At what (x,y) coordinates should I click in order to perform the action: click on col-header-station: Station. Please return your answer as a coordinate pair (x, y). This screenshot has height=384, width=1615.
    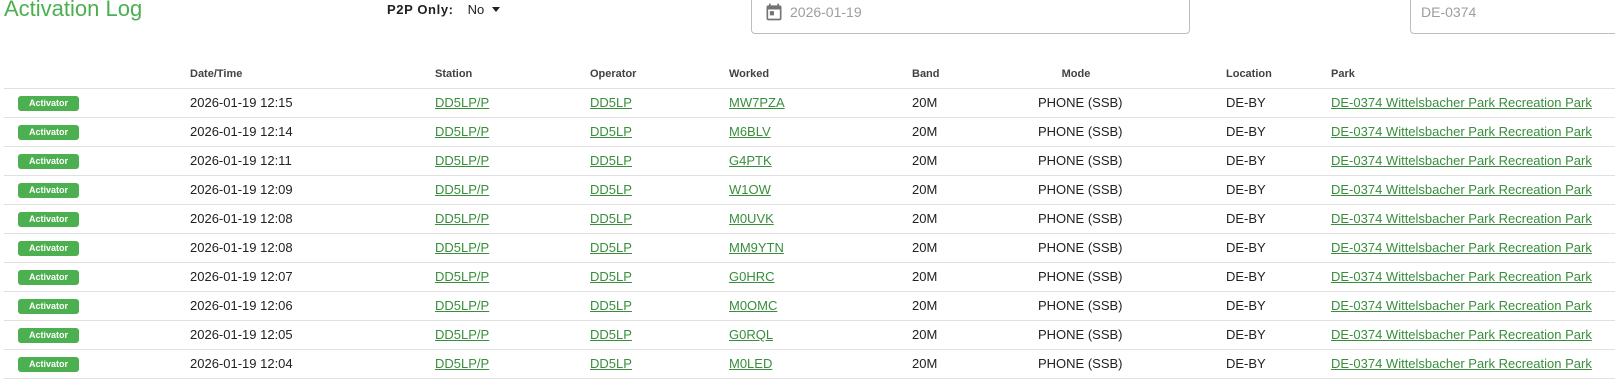
    Looking at the image, I should click on (454, 74).